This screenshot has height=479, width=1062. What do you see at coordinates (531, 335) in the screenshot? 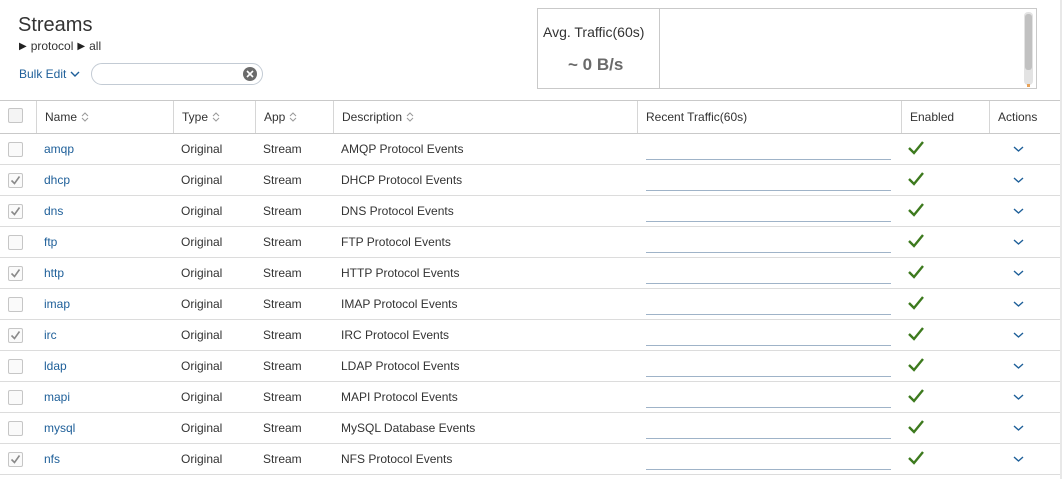
I see `table-row: irc Original Stream IRC Protocol Events` at bounding box center [531, 335].